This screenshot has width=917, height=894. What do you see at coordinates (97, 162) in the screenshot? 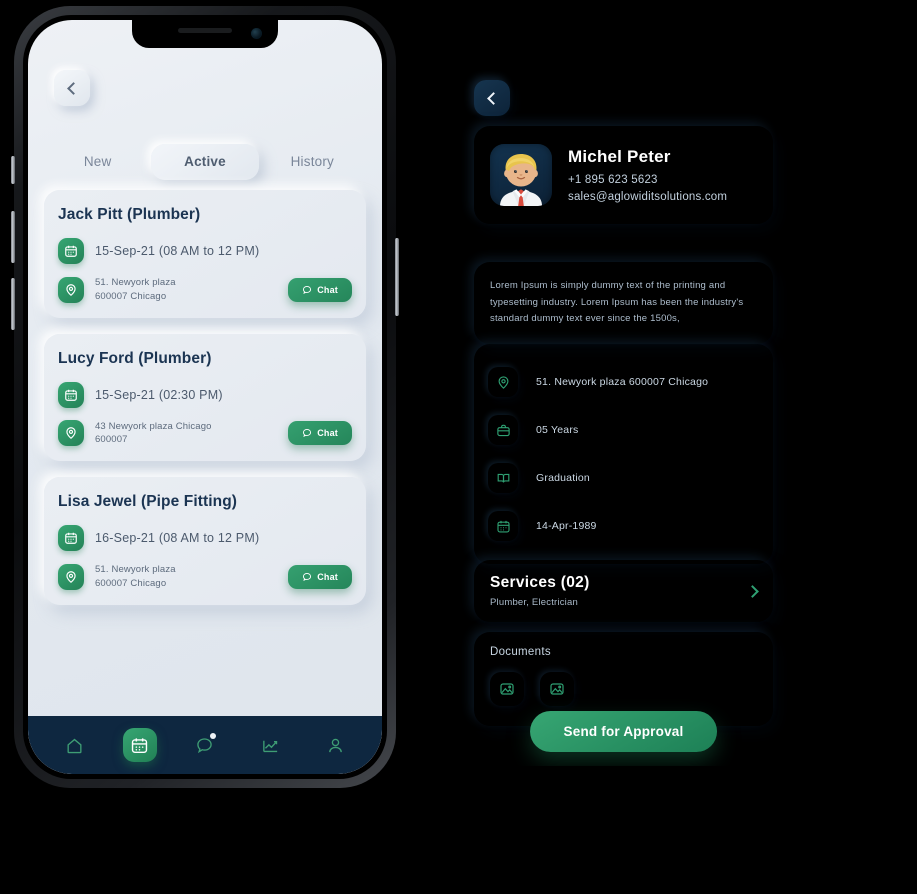
I see `tab-new: New` at bounding box center [97, 162].